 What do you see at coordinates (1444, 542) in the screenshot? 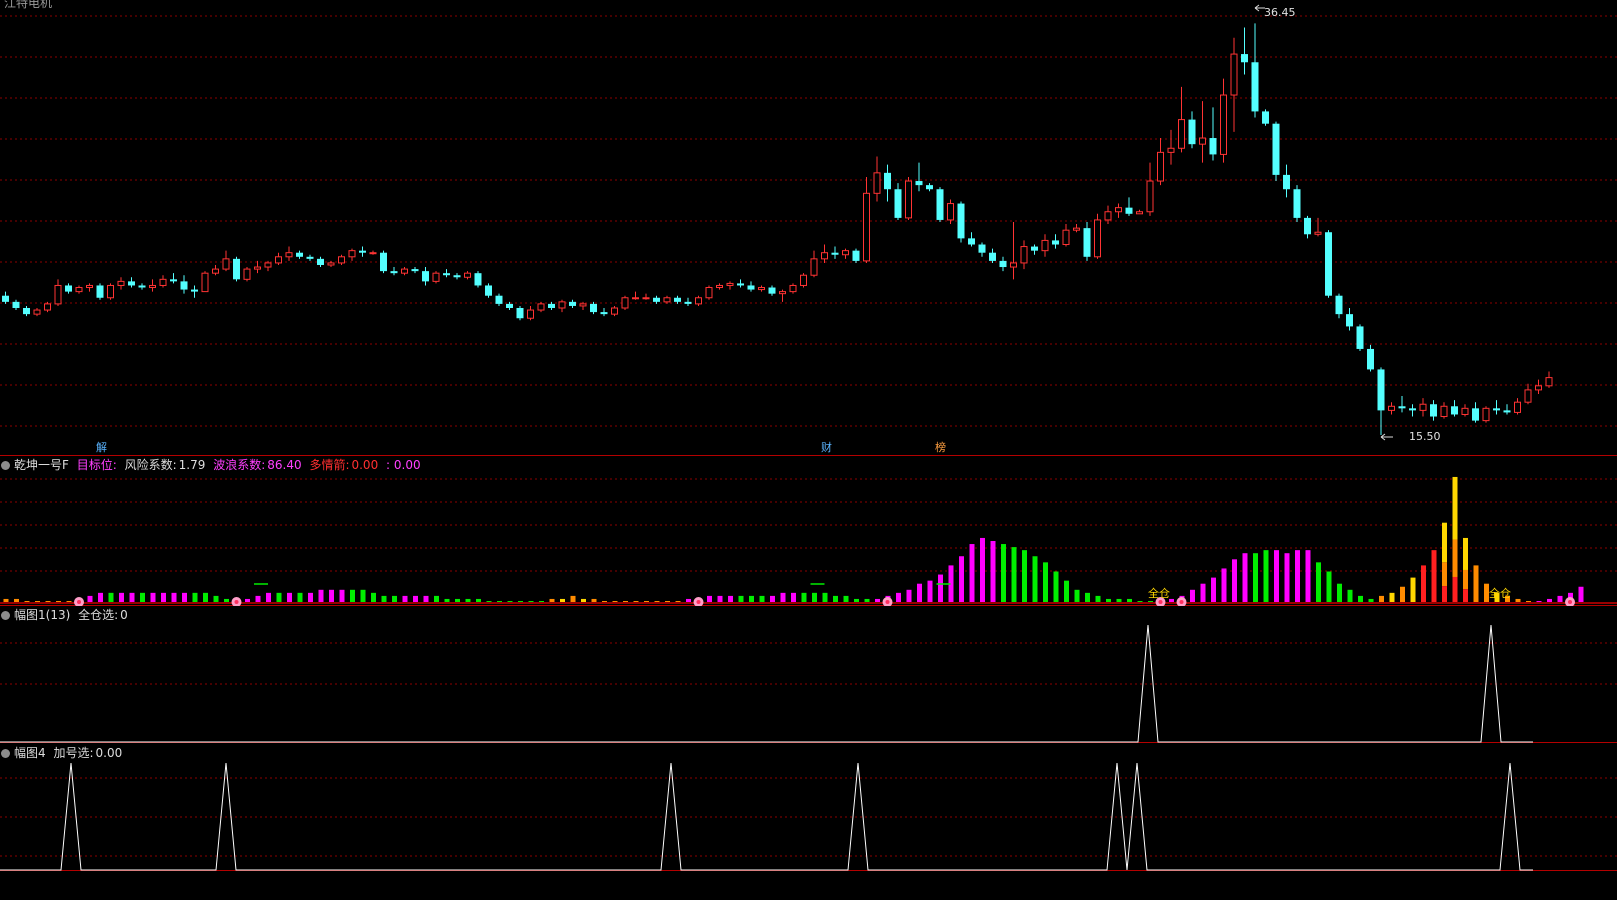
I see `indicator-bar-top` at bounding box center [1444, 542].